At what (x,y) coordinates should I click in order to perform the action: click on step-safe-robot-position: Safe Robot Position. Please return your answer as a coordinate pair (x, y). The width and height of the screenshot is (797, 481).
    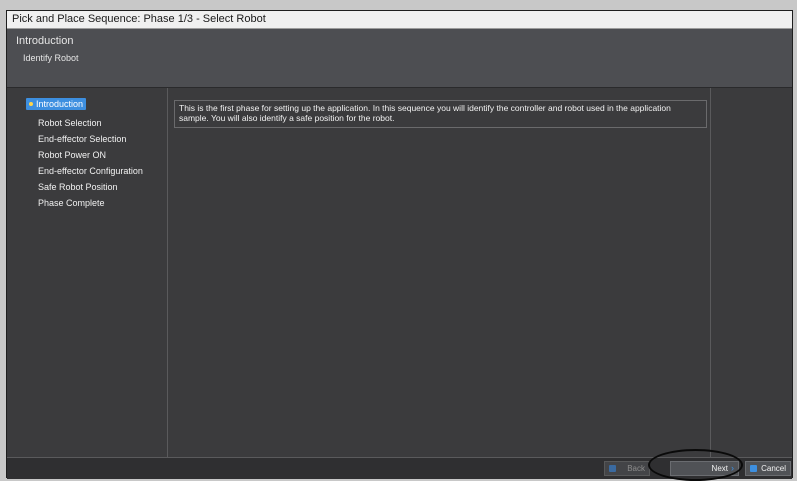
    Looking at the image, I should click on (78, 187).